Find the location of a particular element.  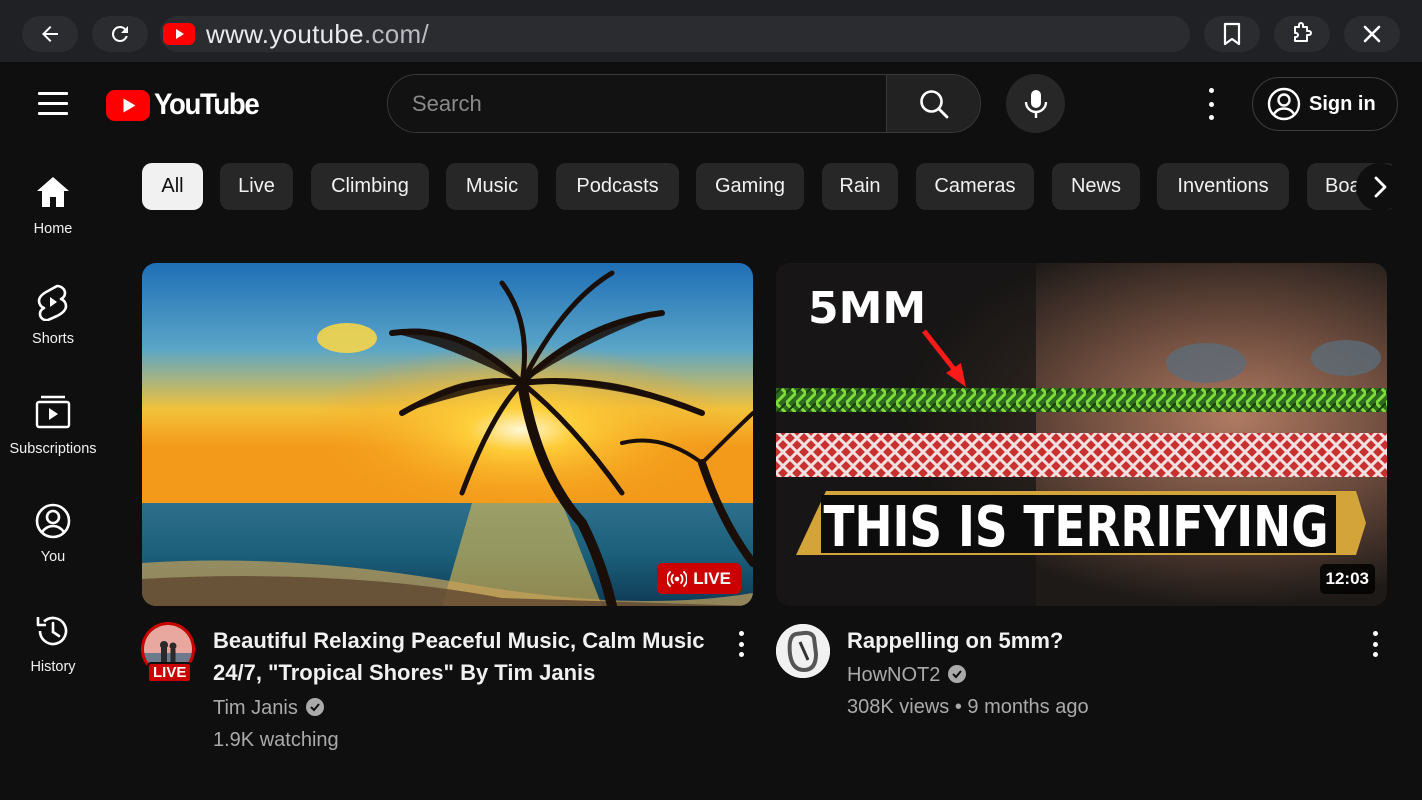

subscriptions-icon is located at coordinates (53, 412).